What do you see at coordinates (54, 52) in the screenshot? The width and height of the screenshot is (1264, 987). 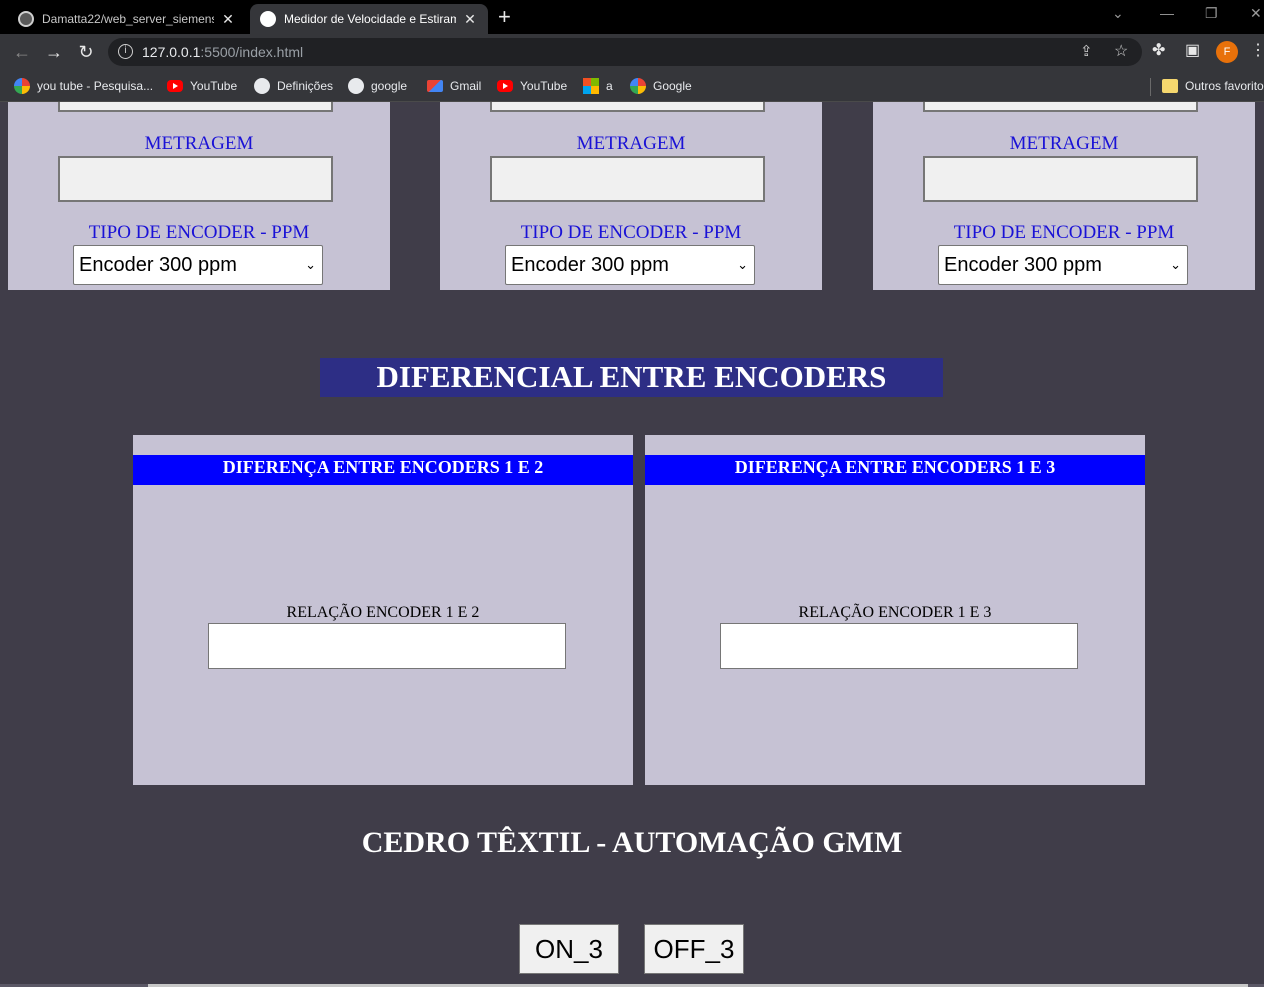 I see `forward-icon: →` at bounding box center [54, 52].